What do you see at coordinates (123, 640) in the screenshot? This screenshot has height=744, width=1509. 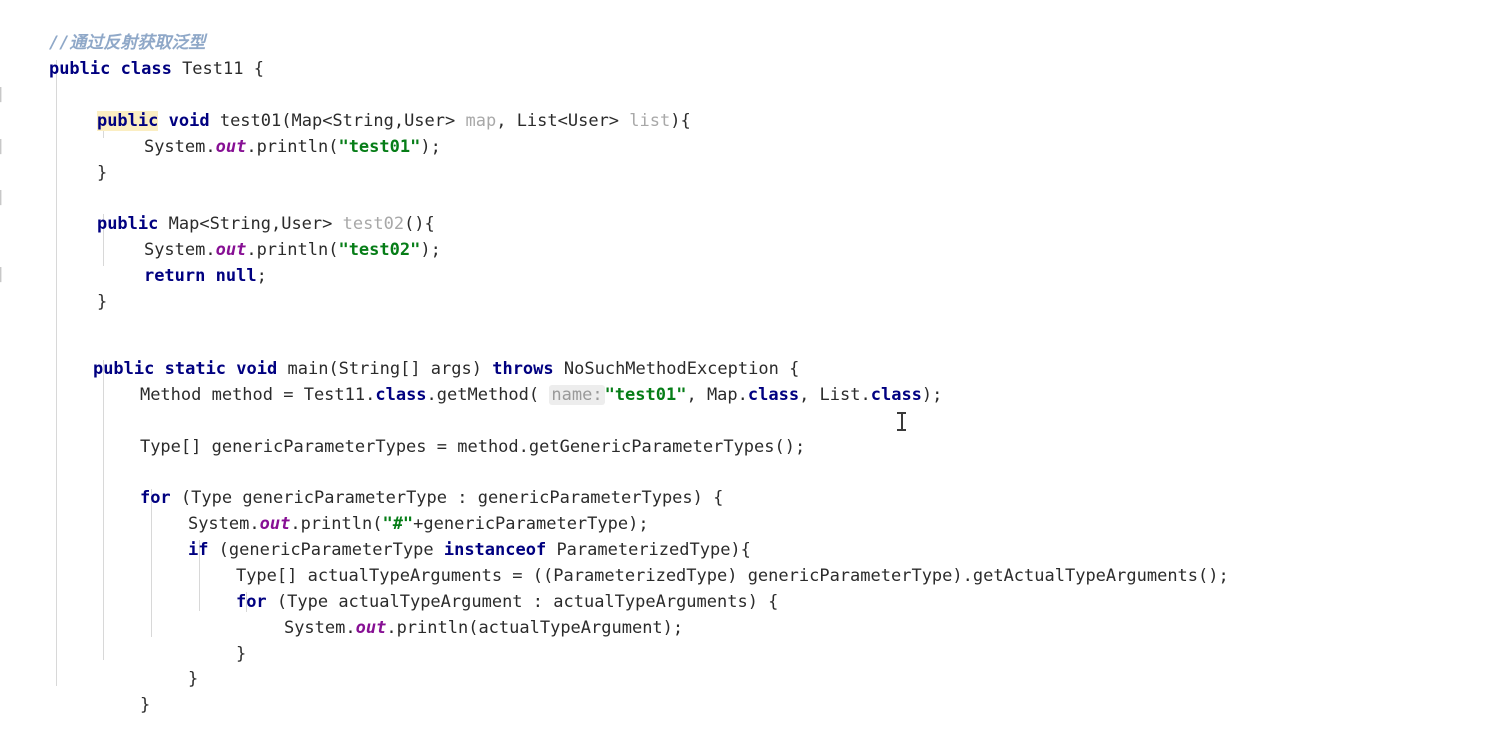 I see `code-line-close-inner-for: }` at bounding box center [123, 640].